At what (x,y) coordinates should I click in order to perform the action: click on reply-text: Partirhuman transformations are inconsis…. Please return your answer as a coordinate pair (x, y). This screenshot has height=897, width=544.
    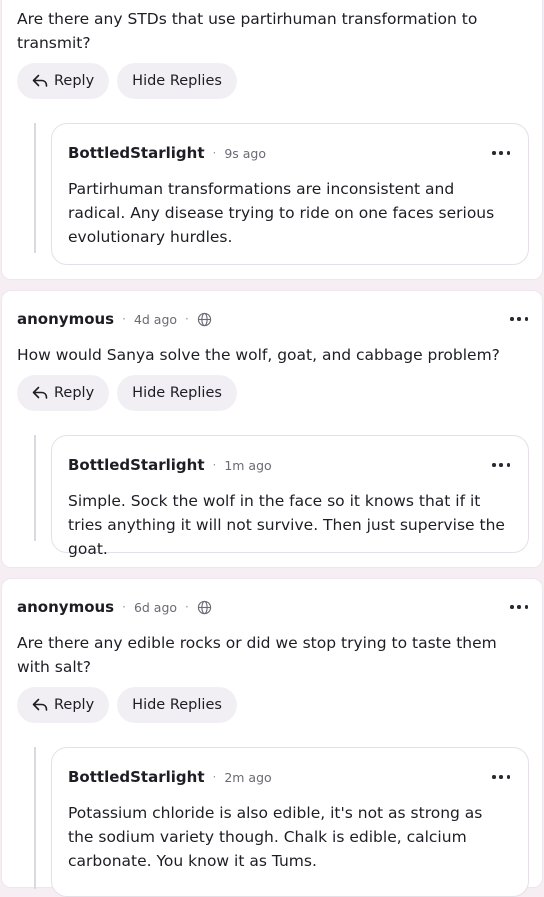
    Looking at the image, I should click on (281, 213).